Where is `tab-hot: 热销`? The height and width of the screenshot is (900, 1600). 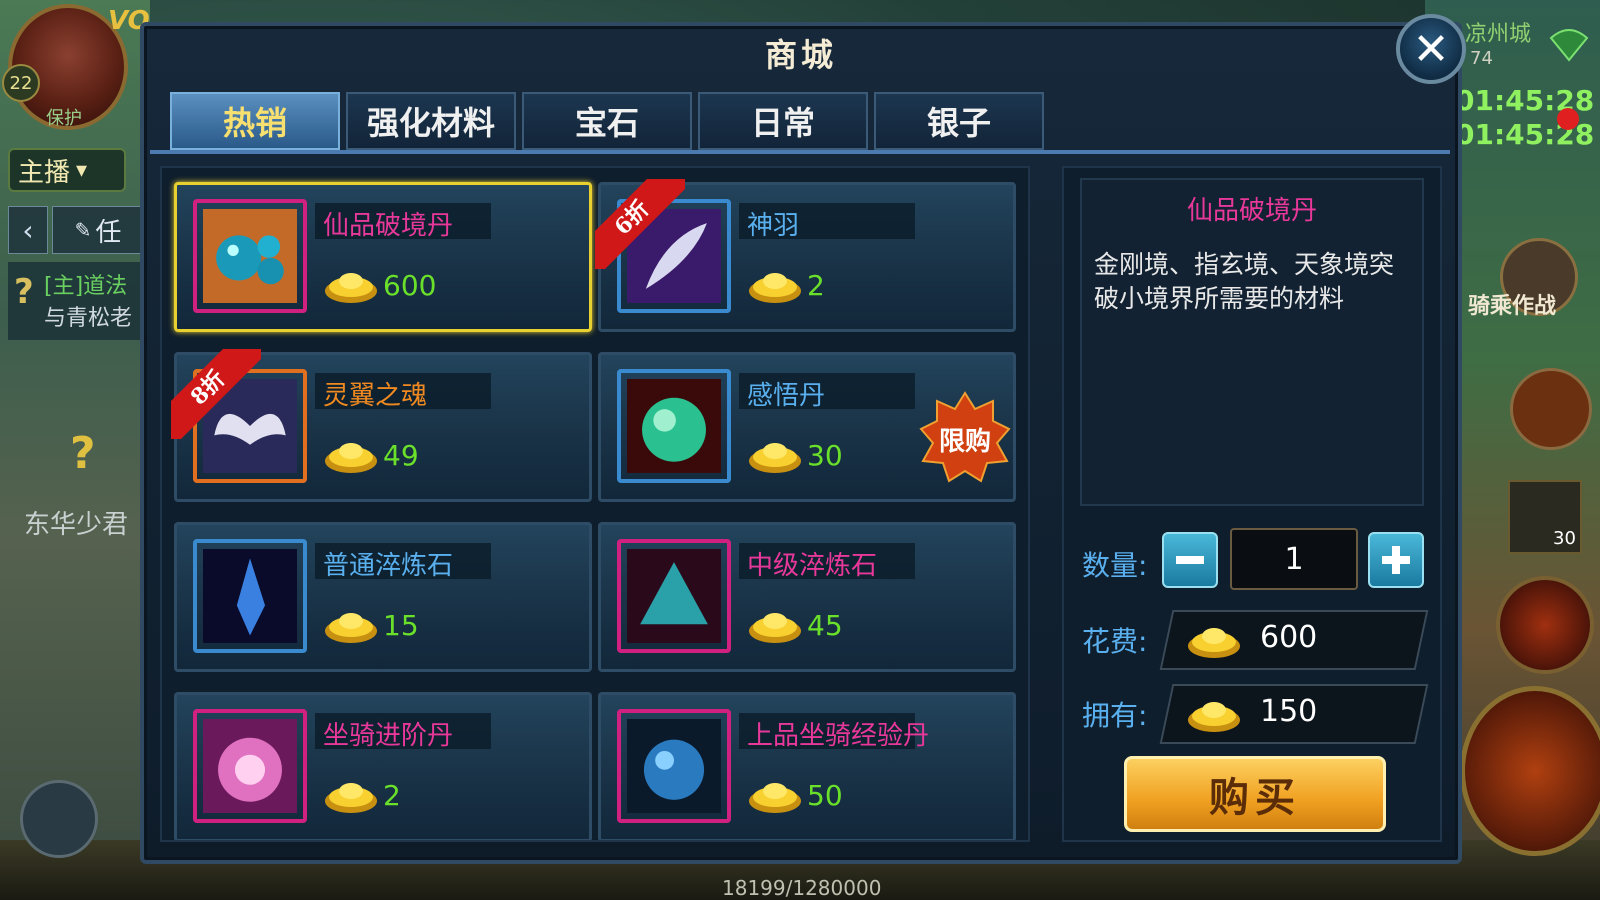 tab-hot: 热销 is located at coordinates (255, 121).